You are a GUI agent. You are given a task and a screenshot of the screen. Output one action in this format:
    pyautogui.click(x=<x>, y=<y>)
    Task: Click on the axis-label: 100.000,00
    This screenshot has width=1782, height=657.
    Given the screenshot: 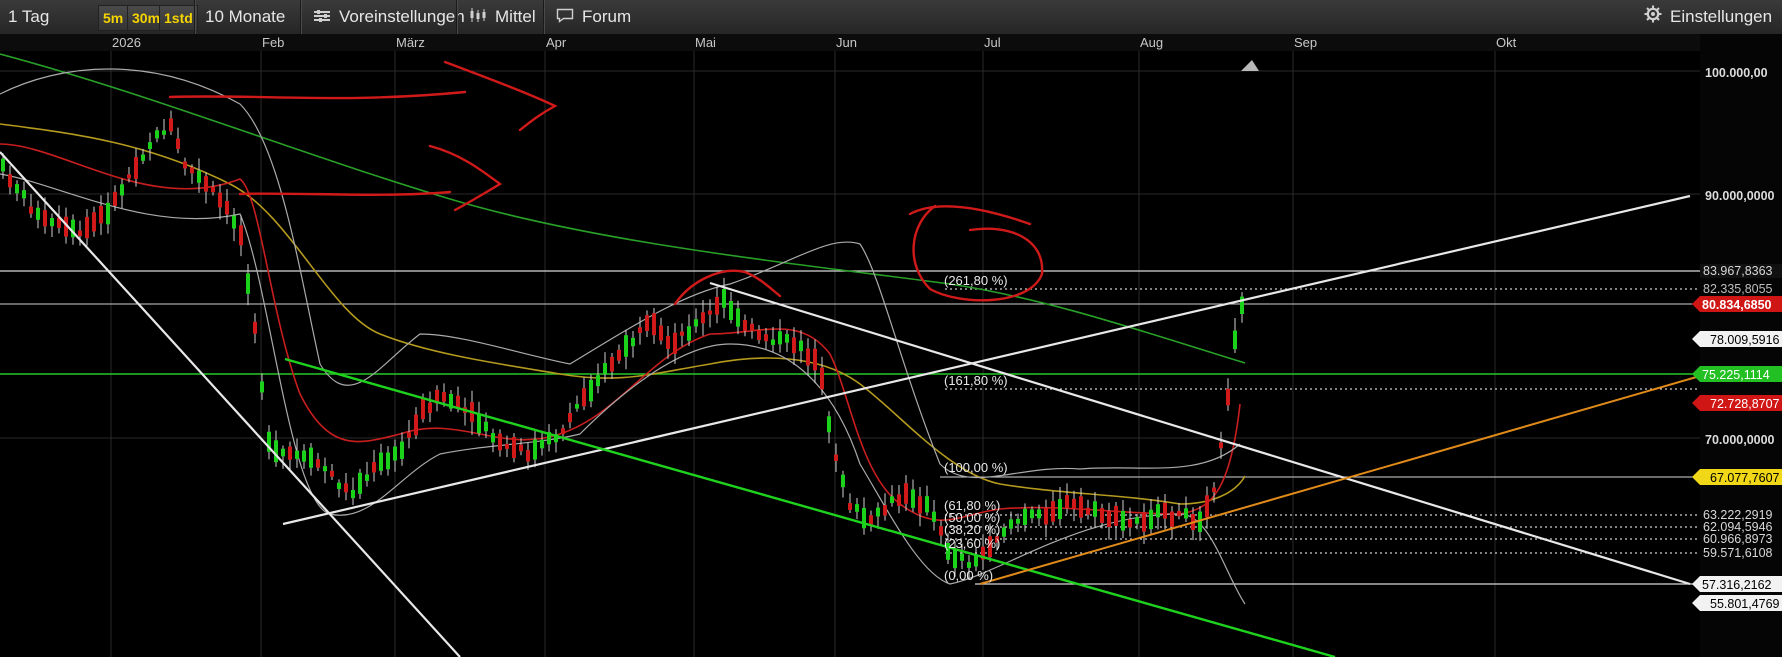 What is the action you would take?
    pyautogui.click(x=1736, y=73)
    